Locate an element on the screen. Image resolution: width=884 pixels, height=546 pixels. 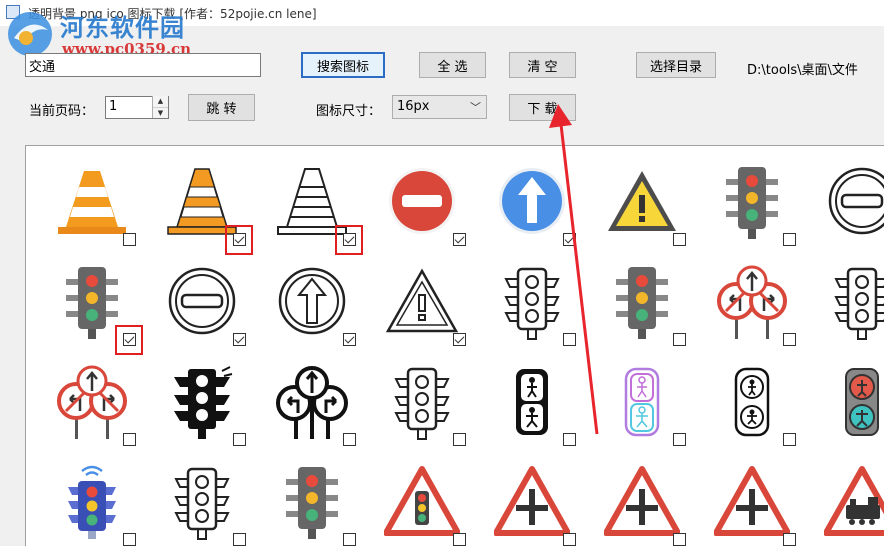
search-button: 搜索图标 is located at coordinates (343, 65).